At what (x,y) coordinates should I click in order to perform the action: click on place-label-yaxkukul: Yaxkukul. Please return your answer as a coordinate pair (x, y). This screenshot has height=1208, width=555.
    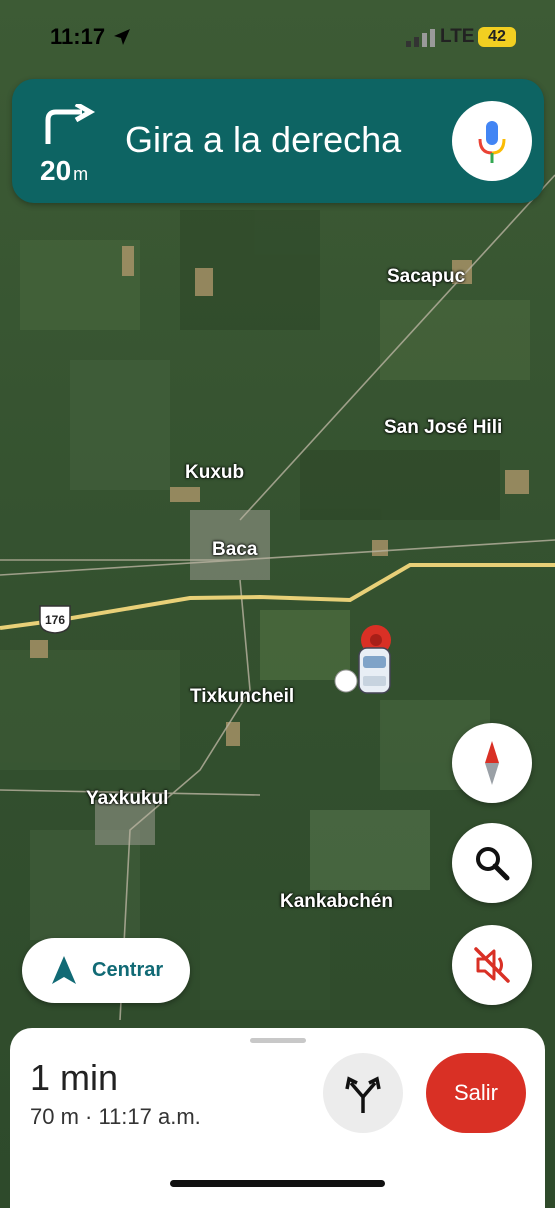
    Looking at the image, I should click on (127, 799).